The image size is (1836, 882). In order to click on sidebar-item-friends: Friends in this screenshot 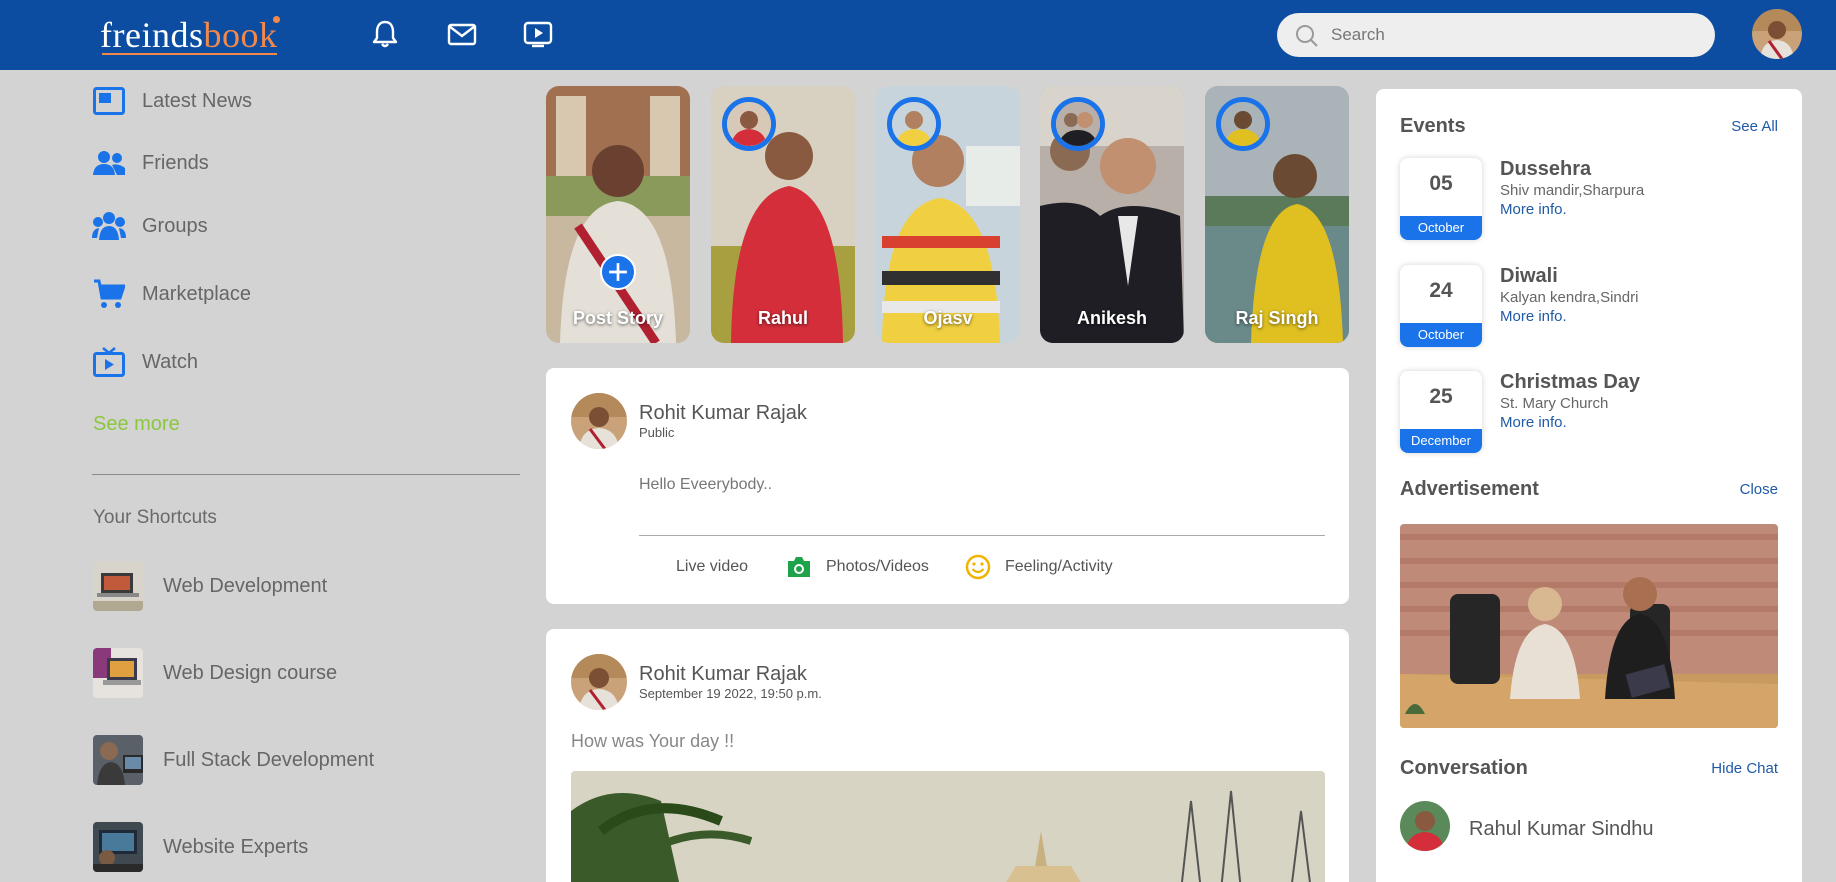, I will do `click(150, 163)`.